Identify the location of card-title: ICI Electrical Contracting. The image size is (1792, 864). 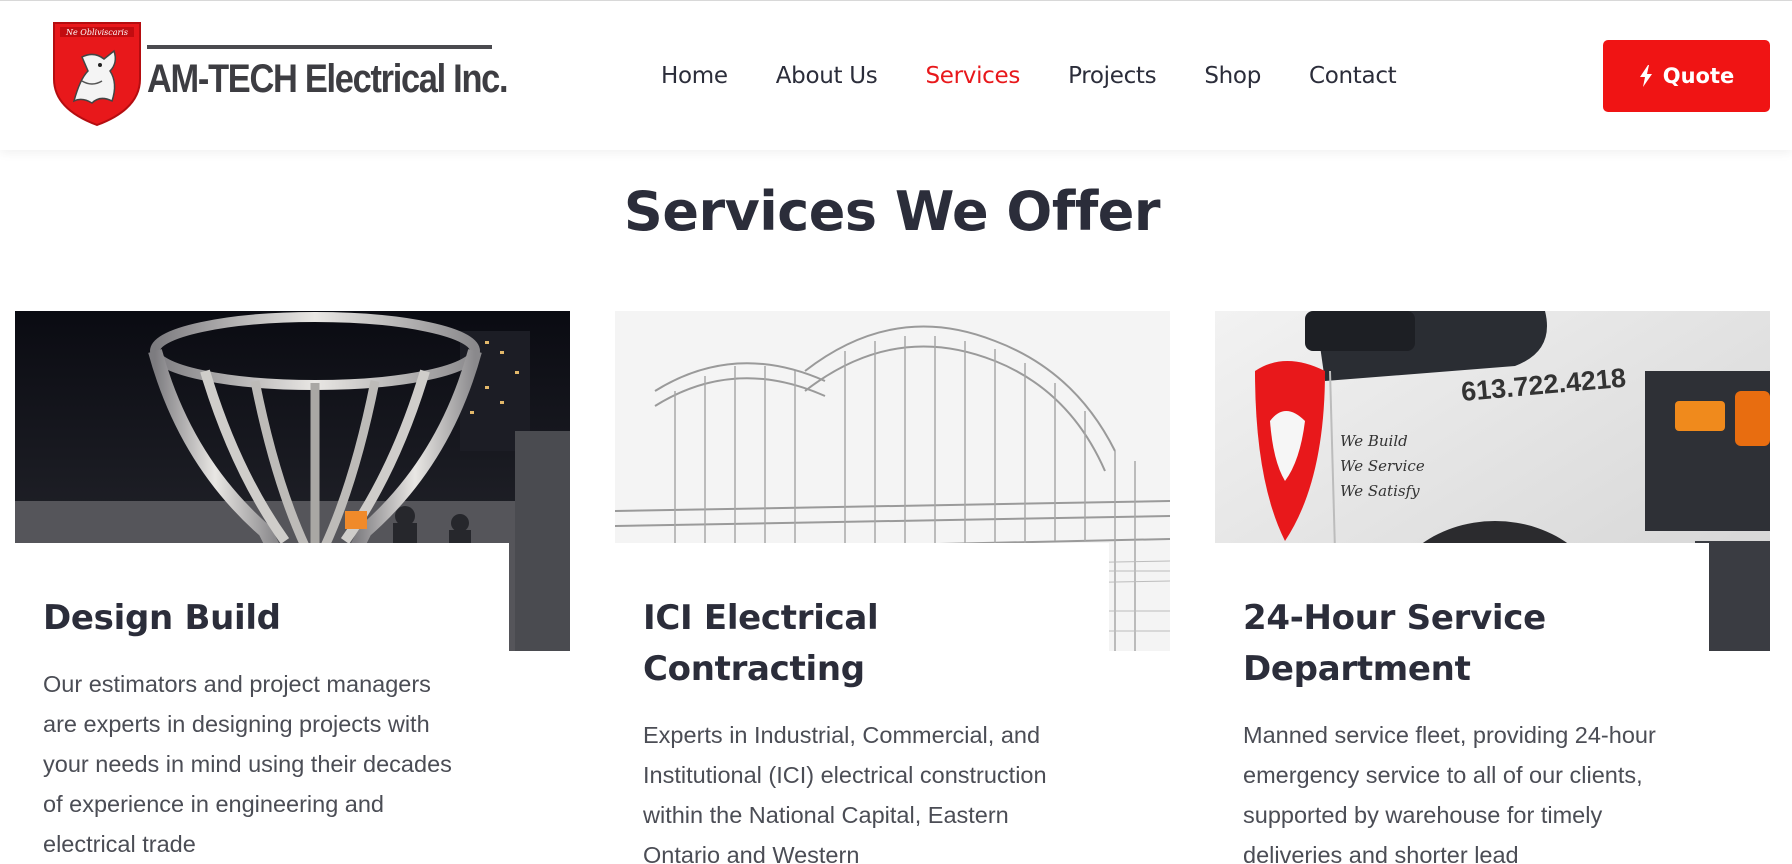
(761, 643).